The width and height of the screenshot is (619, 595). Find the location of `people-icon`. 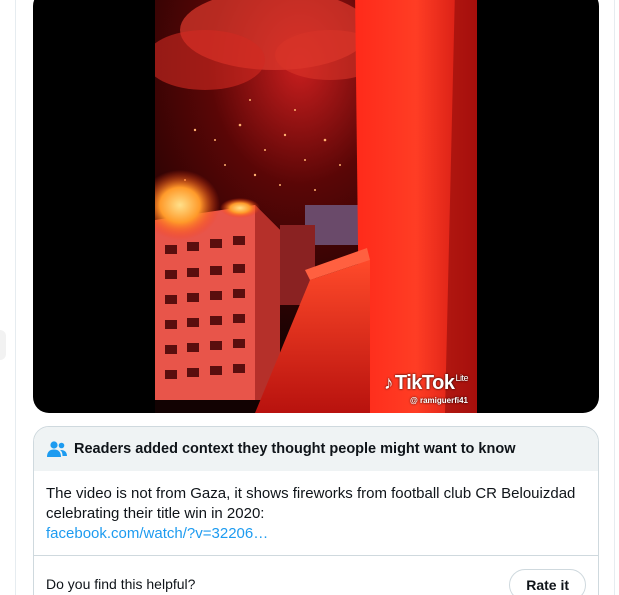

people-icon is located at coordinates (57, 449).